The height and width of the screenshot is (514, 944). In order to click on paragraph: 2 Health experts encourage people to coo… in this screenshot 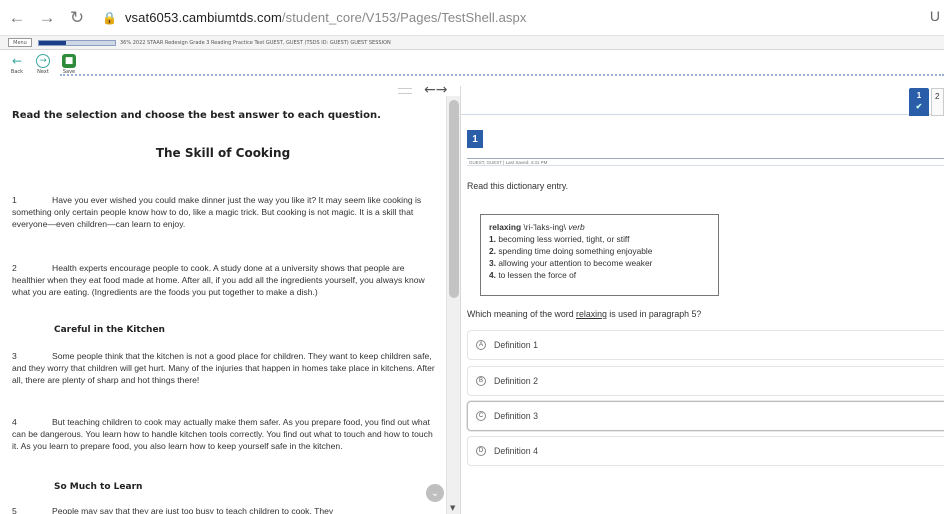, I will do `click(224, 280)`.